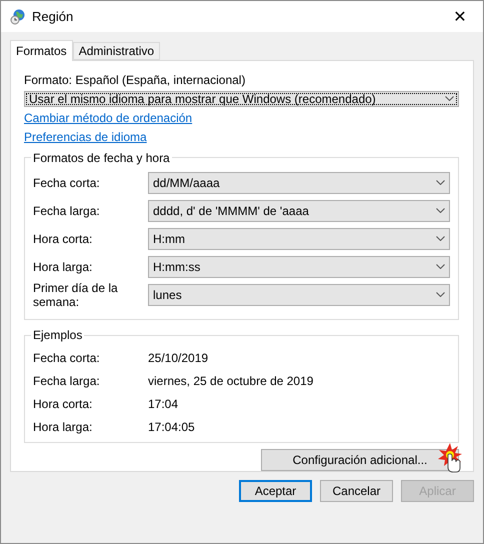 Image resolution: width=484 pixels, height=544 pixels. I want to click on example-value: viernes, 25 de octubre de 2019, so click(231, 381).